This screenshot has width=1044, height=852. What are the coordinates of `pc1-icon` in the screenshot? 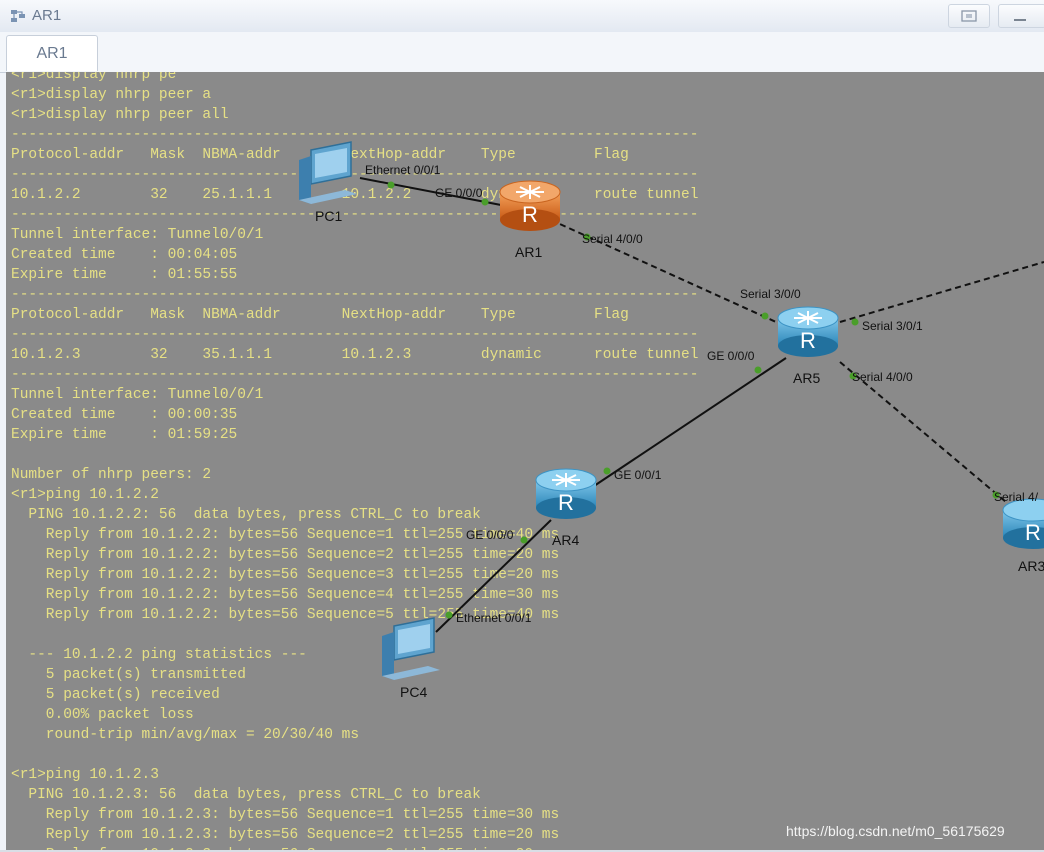 It's located at (328, 172).